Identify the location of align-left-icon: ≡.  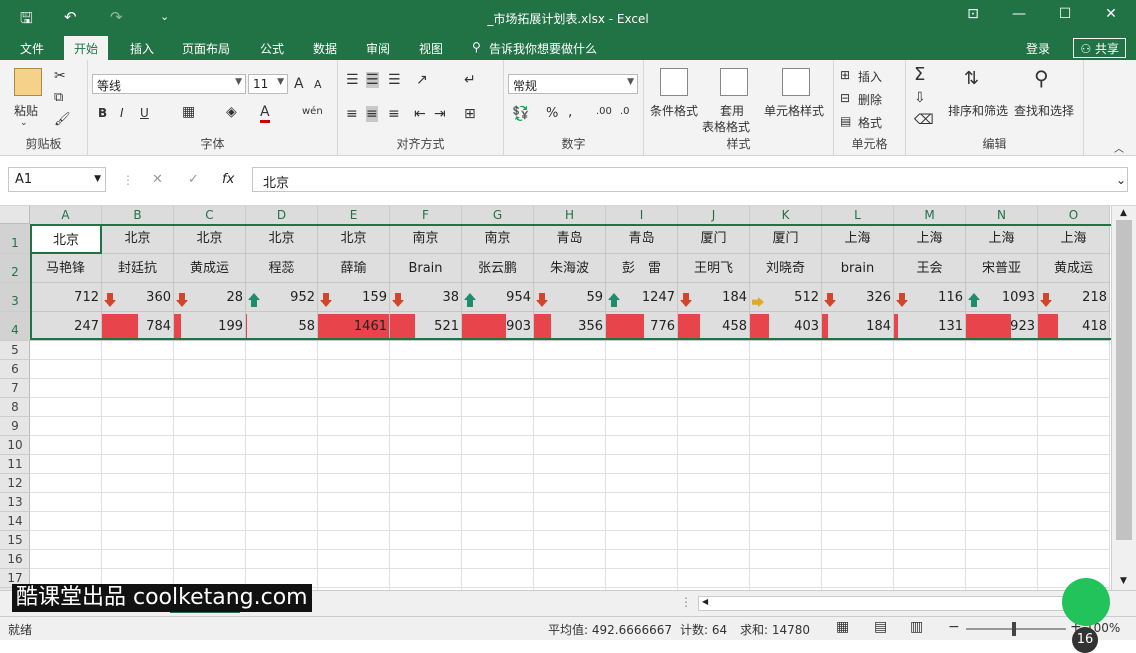
(352, 114).